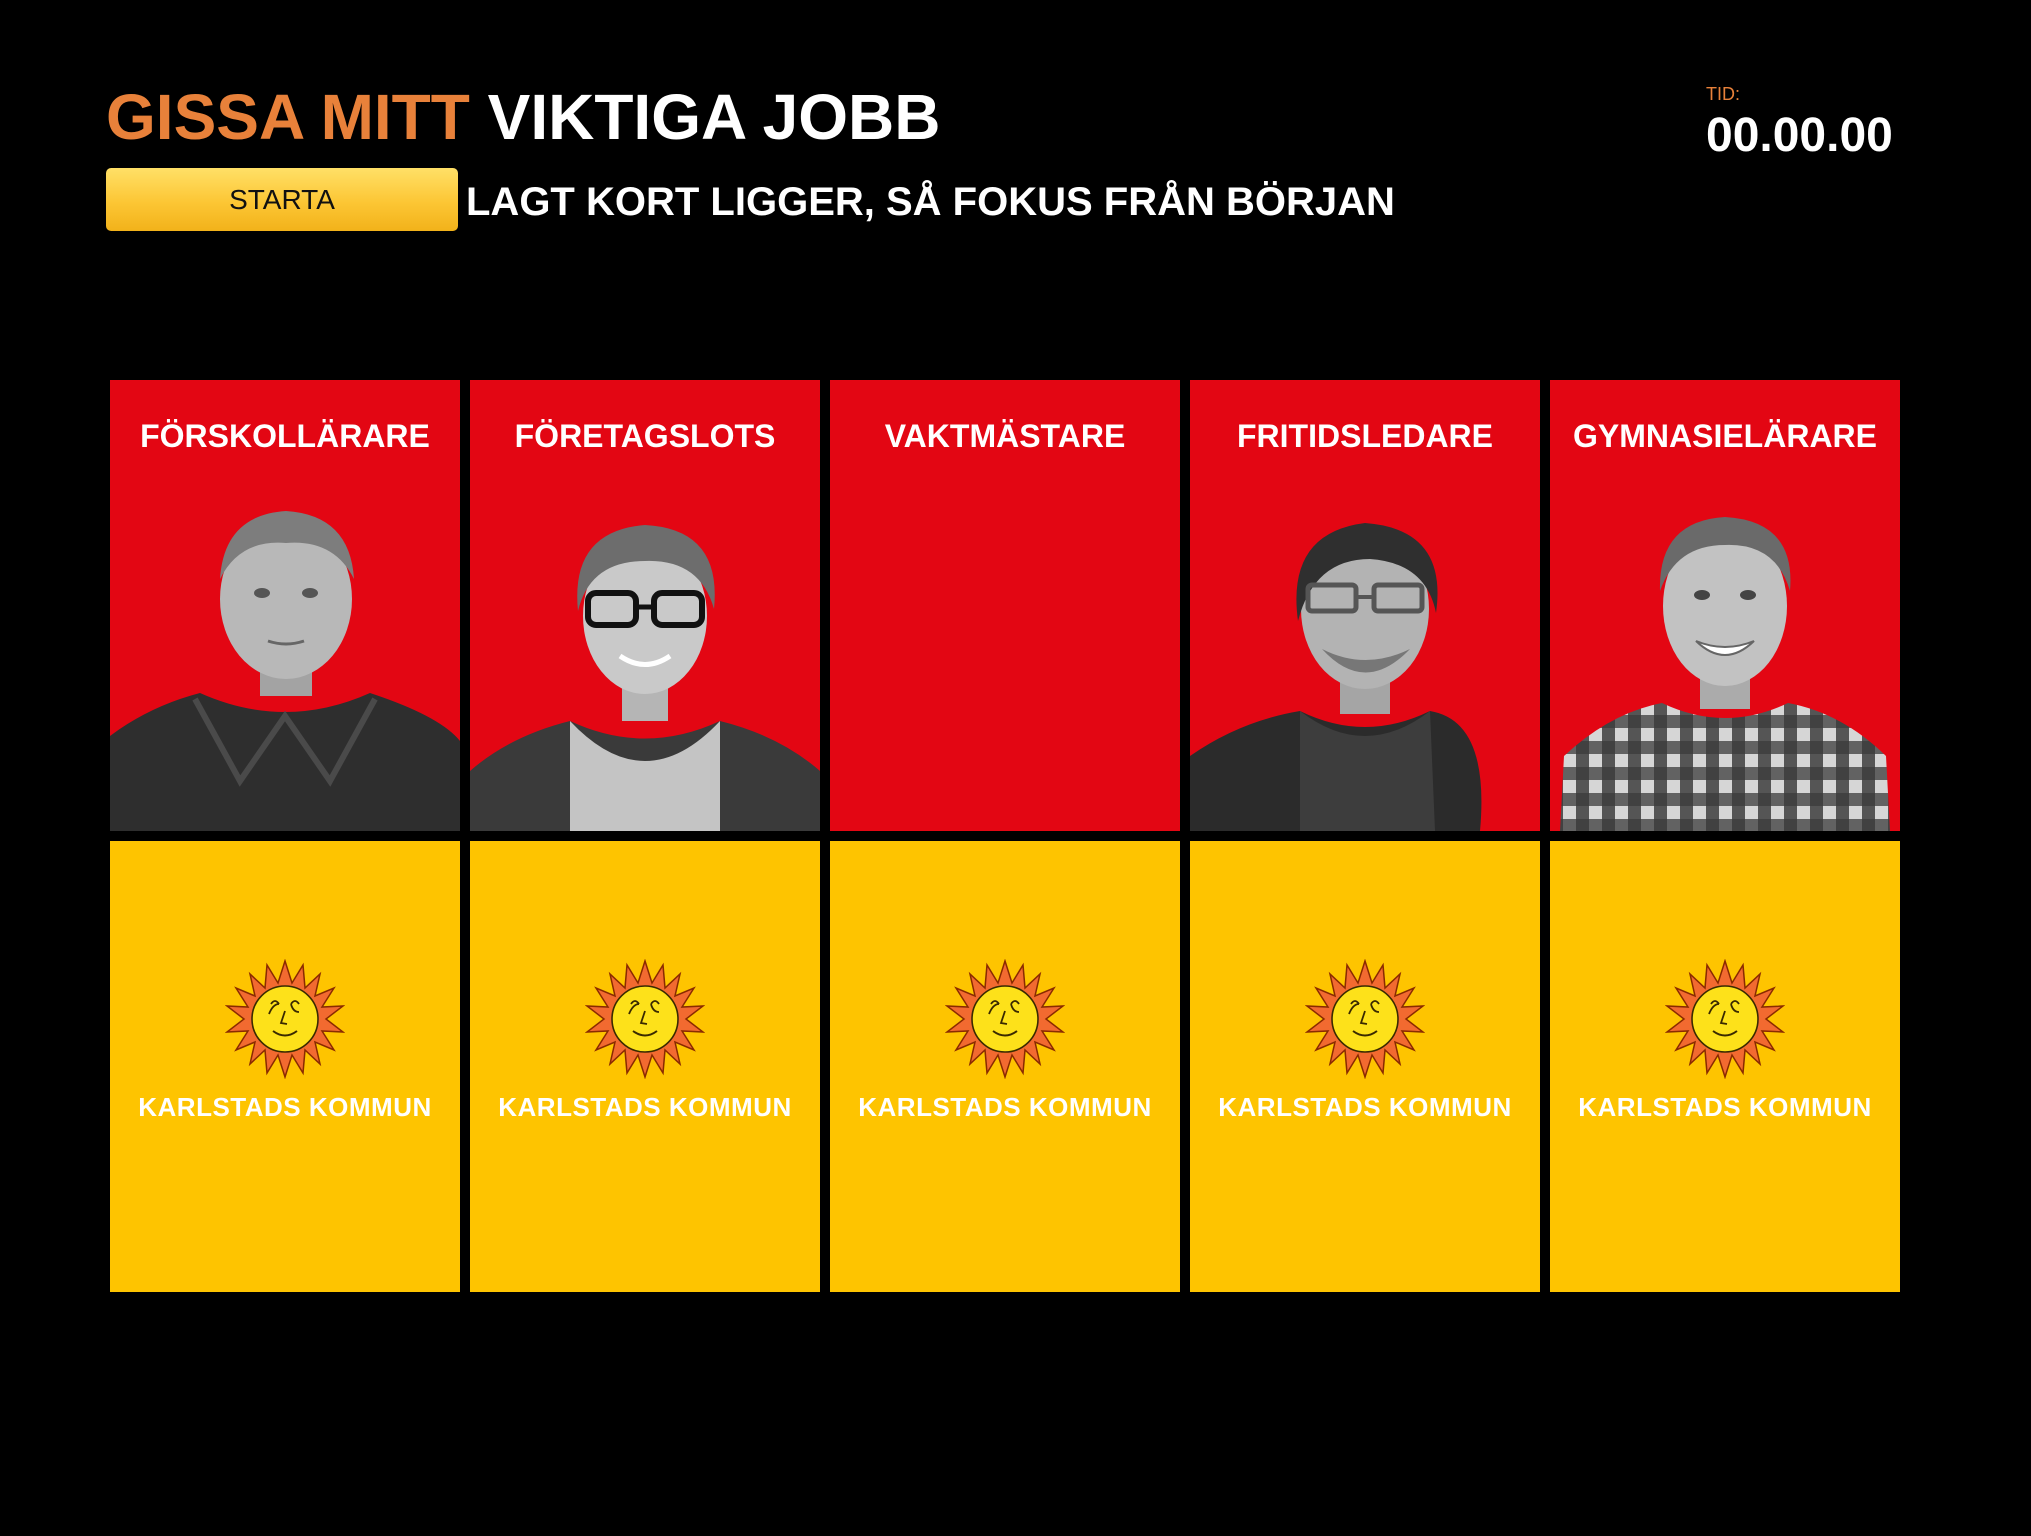 The image size is (2031, 1536). What do you see at coordinates (714, 117) in the screenshot?
I see `title-part-job: VIKTIGA JOBB` at bounding box center [714, 117].